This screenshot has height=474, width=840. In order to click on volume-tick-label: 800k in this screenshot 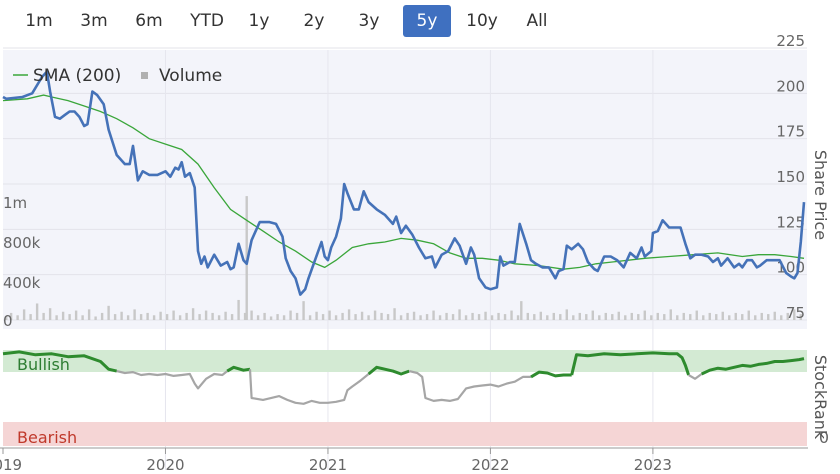, I will do `click(22, 243)`.